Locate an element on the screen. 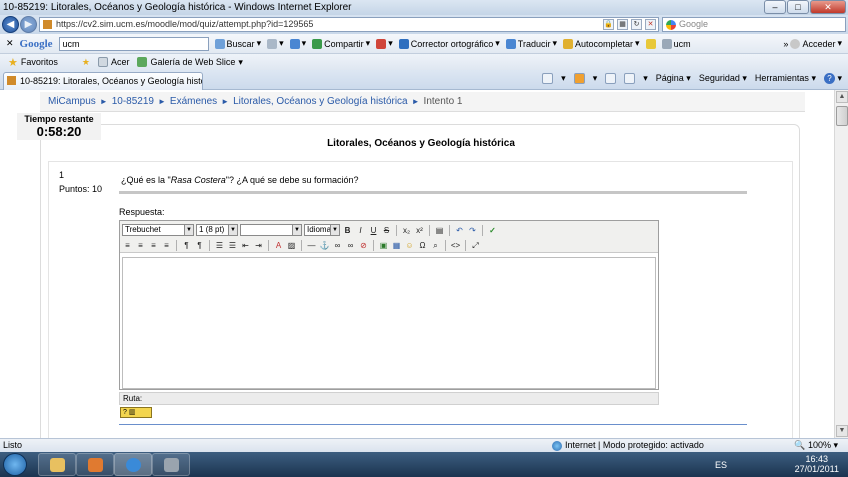 The height and width of the screenshot is (477, 848). taskbar-internet-explorer is located at coordinates (133, 464).